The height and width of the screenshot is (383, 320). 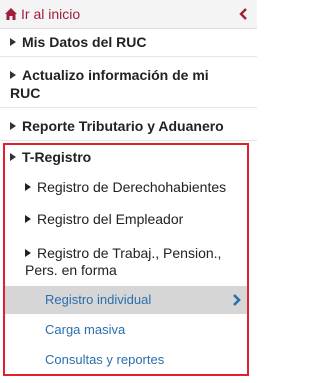 I want to click on menu-item-label: T-Registro, so click(x=57, y=157).